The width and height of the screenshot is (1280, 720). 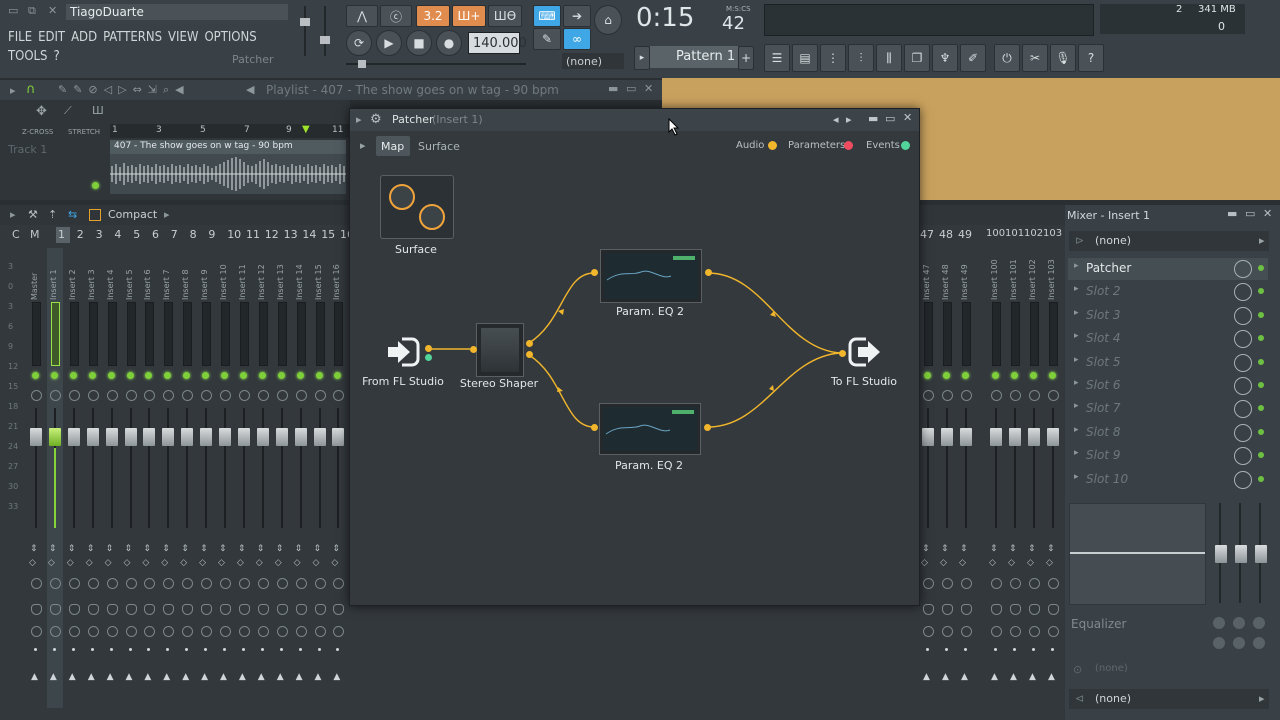 I want to click on input-select: ⊳ (none) ▸, so click(x=1169, y=241).